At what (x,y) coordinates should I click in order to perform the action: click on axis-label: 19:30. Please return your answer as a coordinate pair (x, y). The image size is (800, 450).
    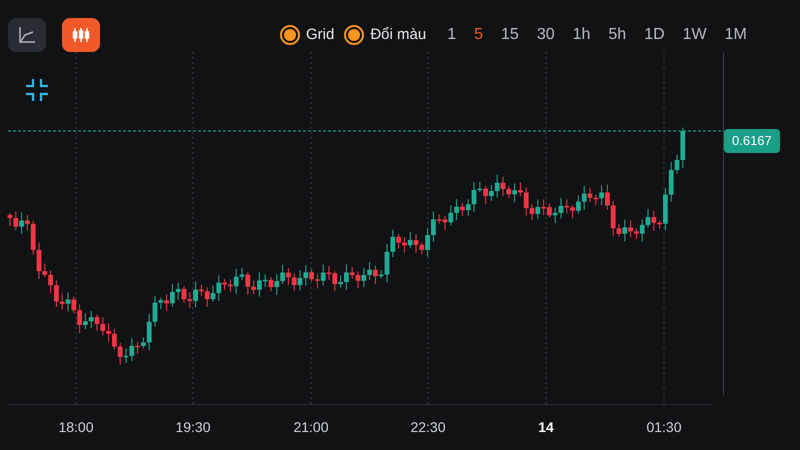
    Looking at the image, I should click on (193, 427).